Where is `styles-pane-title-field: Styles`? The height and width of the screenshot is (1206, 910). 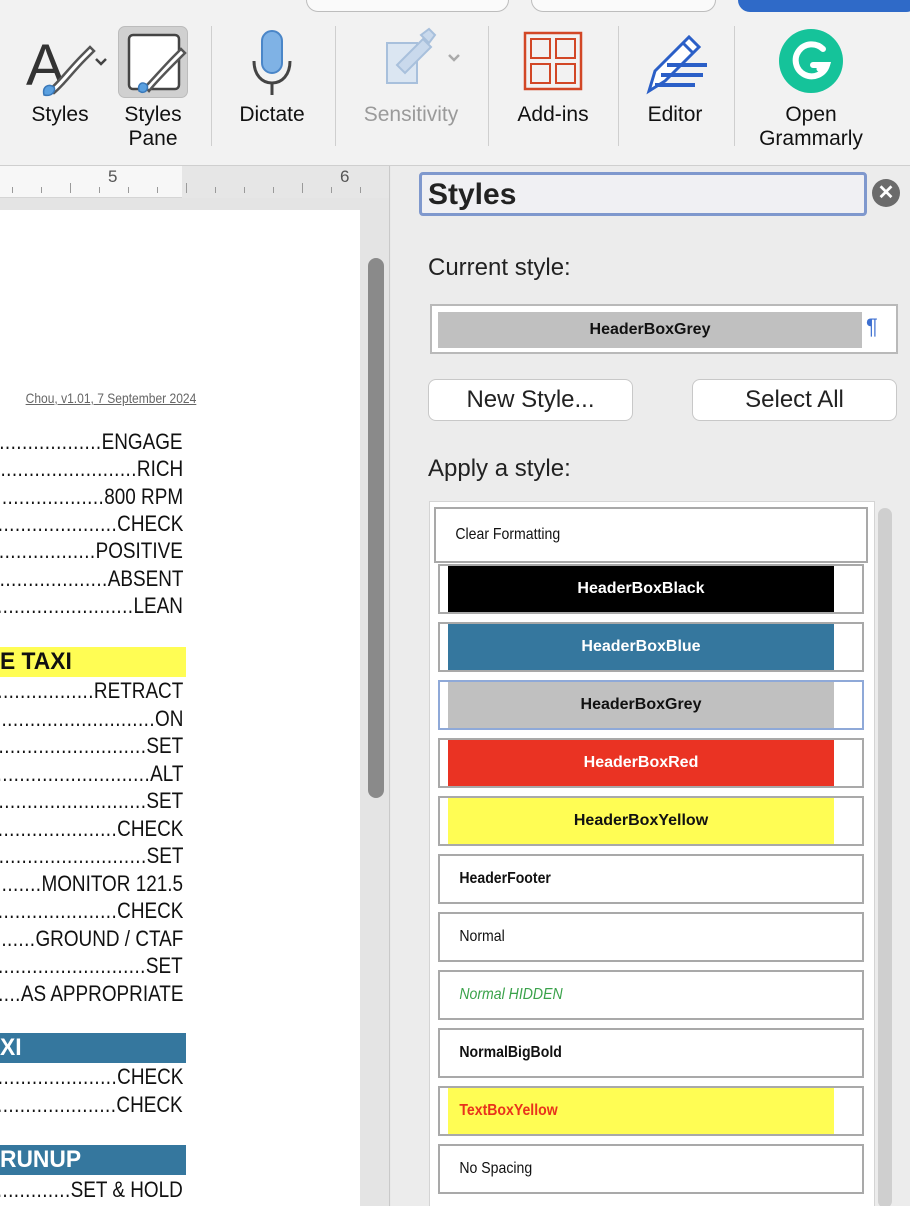 styles-pane-title-field: Styles is located at coordinates (643, 194).